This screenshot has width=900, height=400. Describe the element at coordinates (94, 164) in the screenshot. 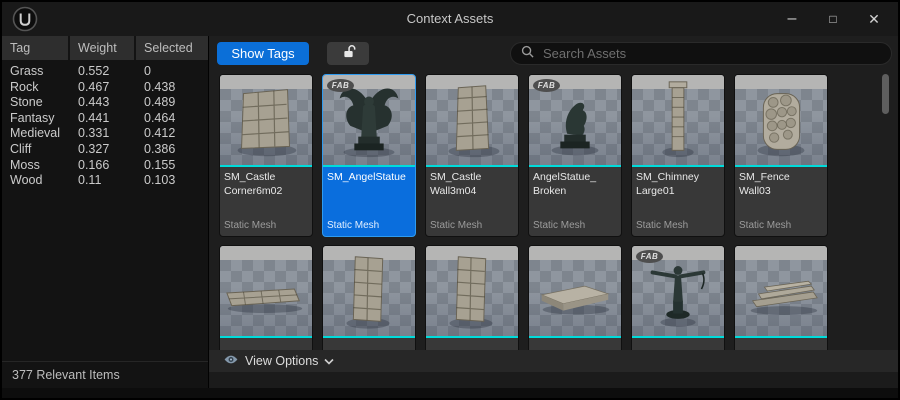

I see `table-cell-weight: 0.166` at that location.